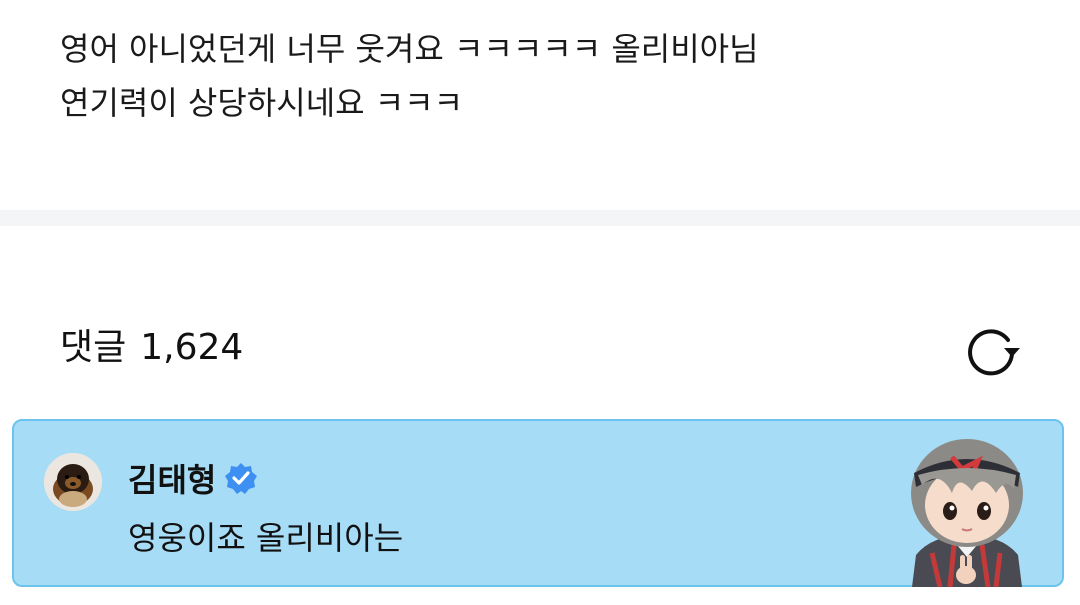  Describe the element at coordinates (994, 352) in the screenshot. I see `refresh-icon` at that location.